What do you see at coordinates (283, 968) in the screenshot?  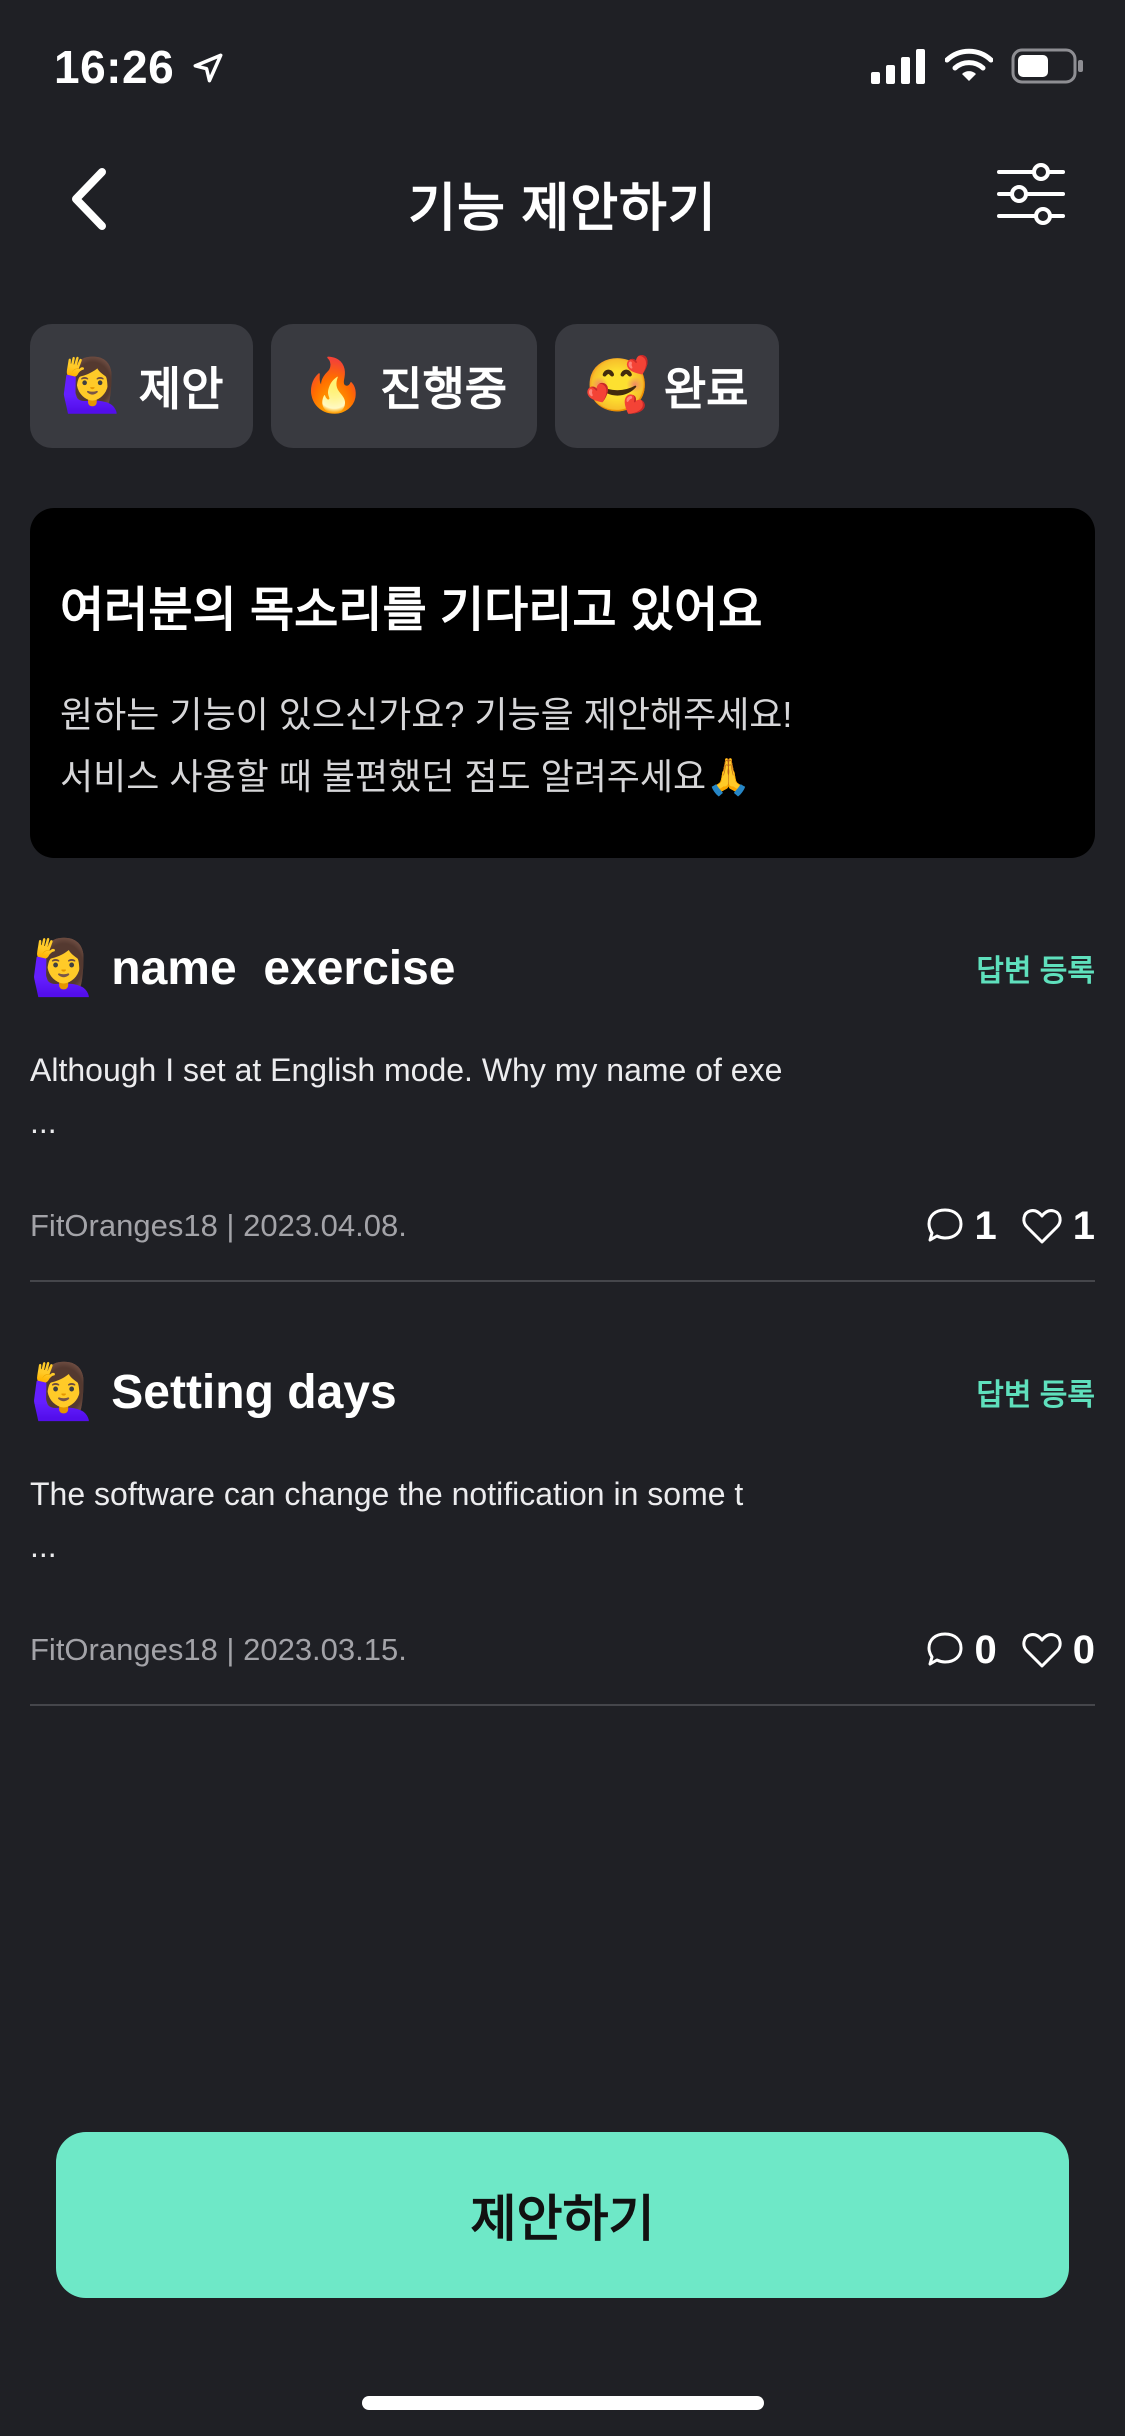 I see `post-title: name exercise` at bounding box center [283, 968].